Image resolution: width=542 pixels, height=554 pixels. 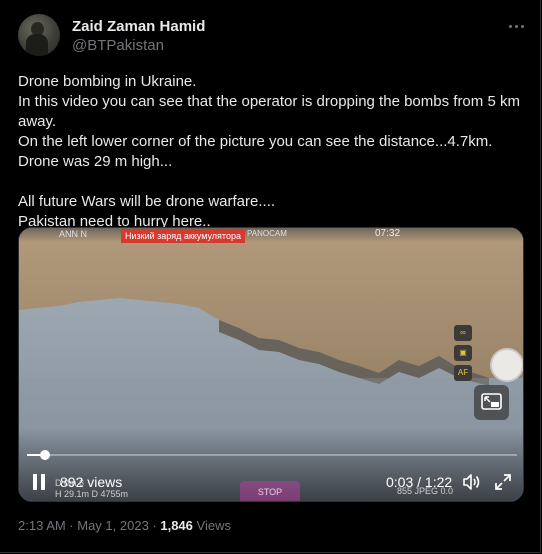 I want to click on tweet-metadata: 2:13 AM · May 1, 2023 · 1,846 Views, so click(x=124, y=525).